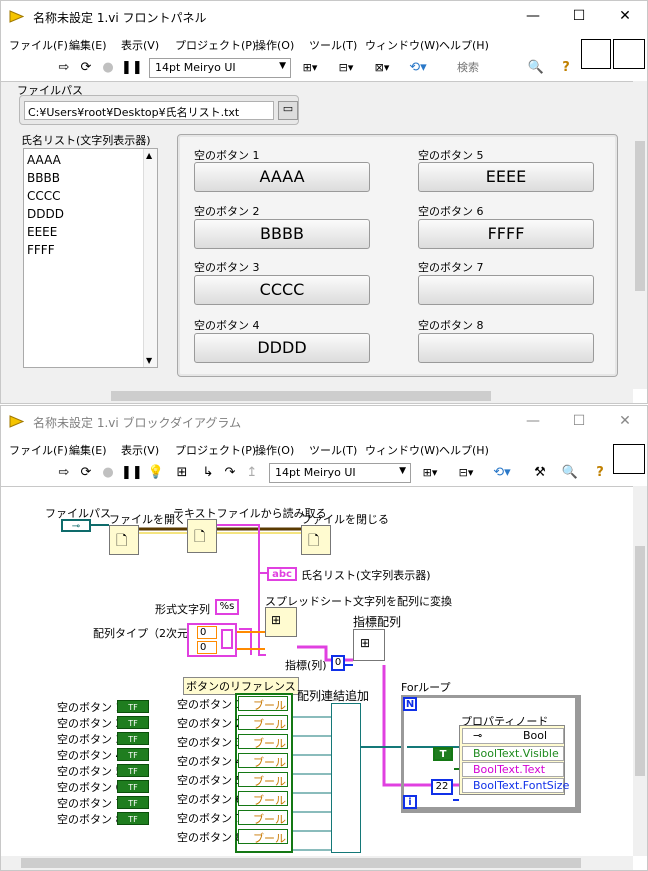 This screenshot has height=871, width=648. Describe the element at coordinates (410, 802) in the screenshot. I see `loop-iteration-terminal: i` at that location.